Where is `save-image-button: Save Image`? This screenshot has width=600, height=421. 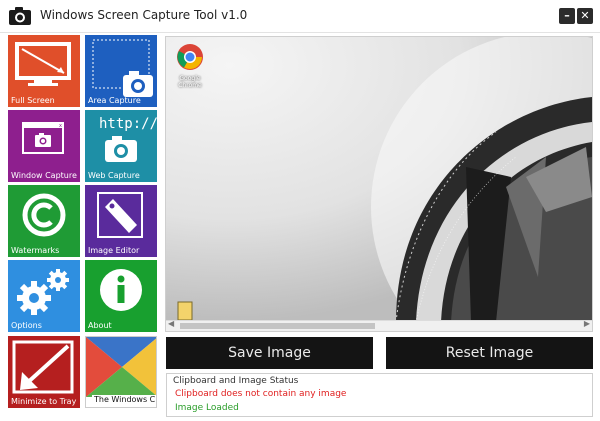
save-image-button: Save Image is located at coordinates (269, 353).